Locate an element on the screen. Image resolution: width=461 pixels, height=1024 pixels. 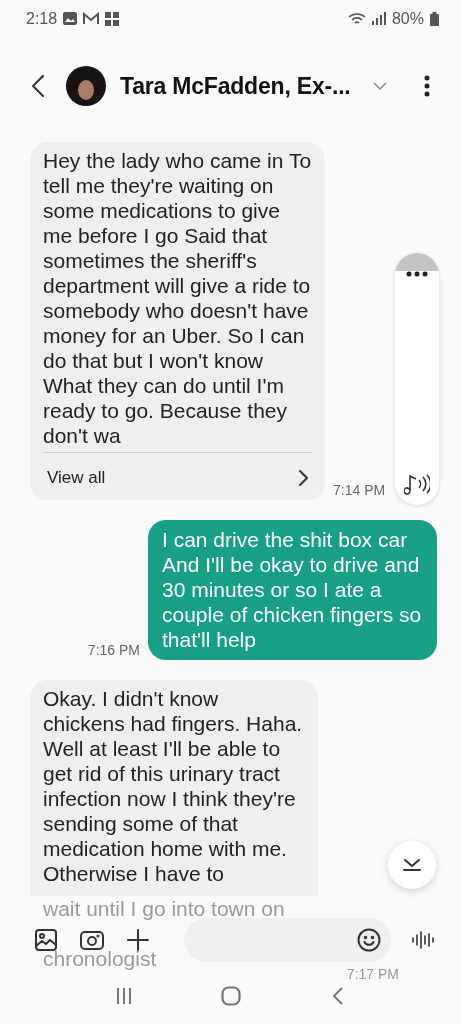
home-icon is located at coordinates (230, 996).